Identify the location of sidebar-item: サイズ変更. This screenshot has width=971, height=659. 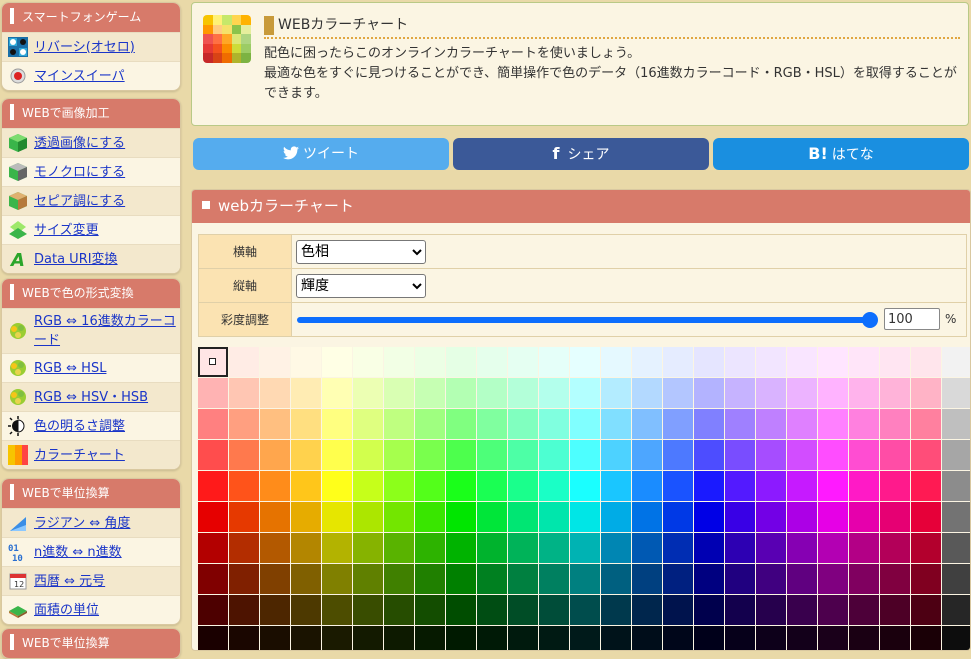
(91, 229).